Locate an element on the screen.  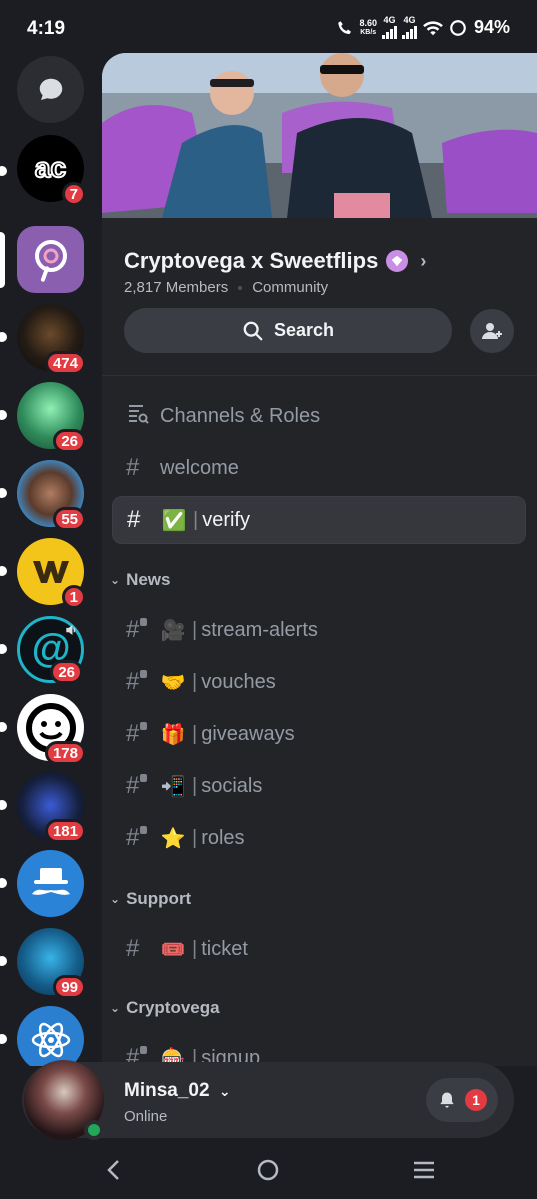
home-button is located at coordinates (268, 1170).